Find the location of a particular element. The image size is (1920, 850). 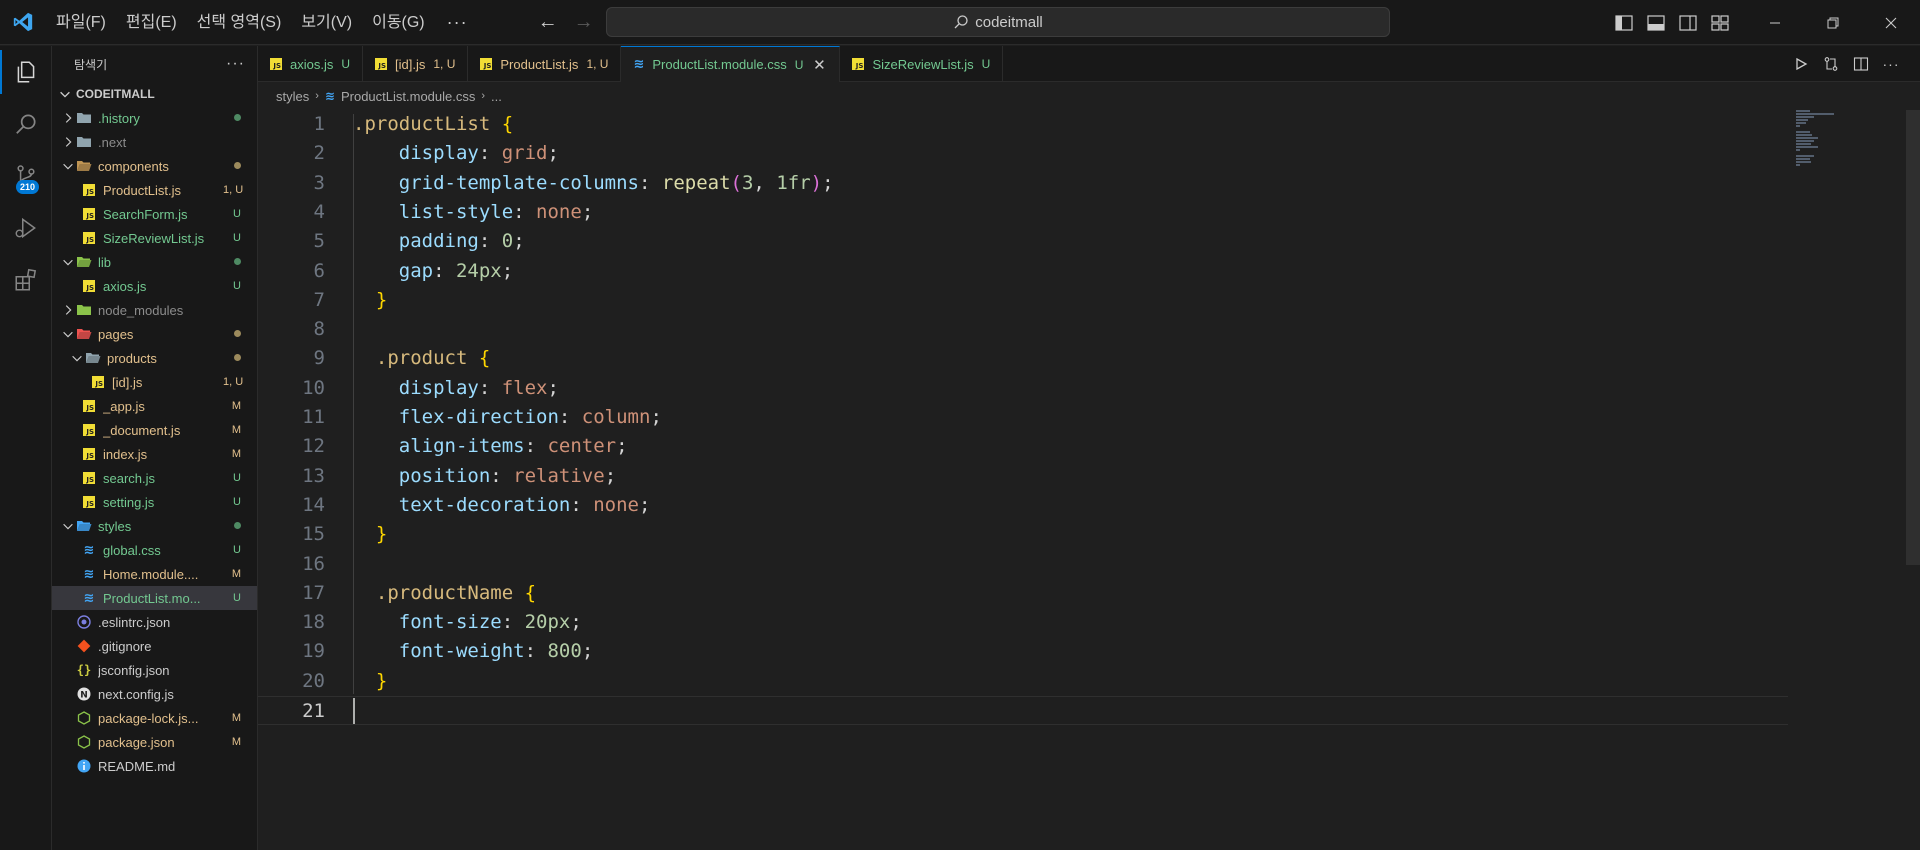

extensions-icon is located at coordinates (26, 280).